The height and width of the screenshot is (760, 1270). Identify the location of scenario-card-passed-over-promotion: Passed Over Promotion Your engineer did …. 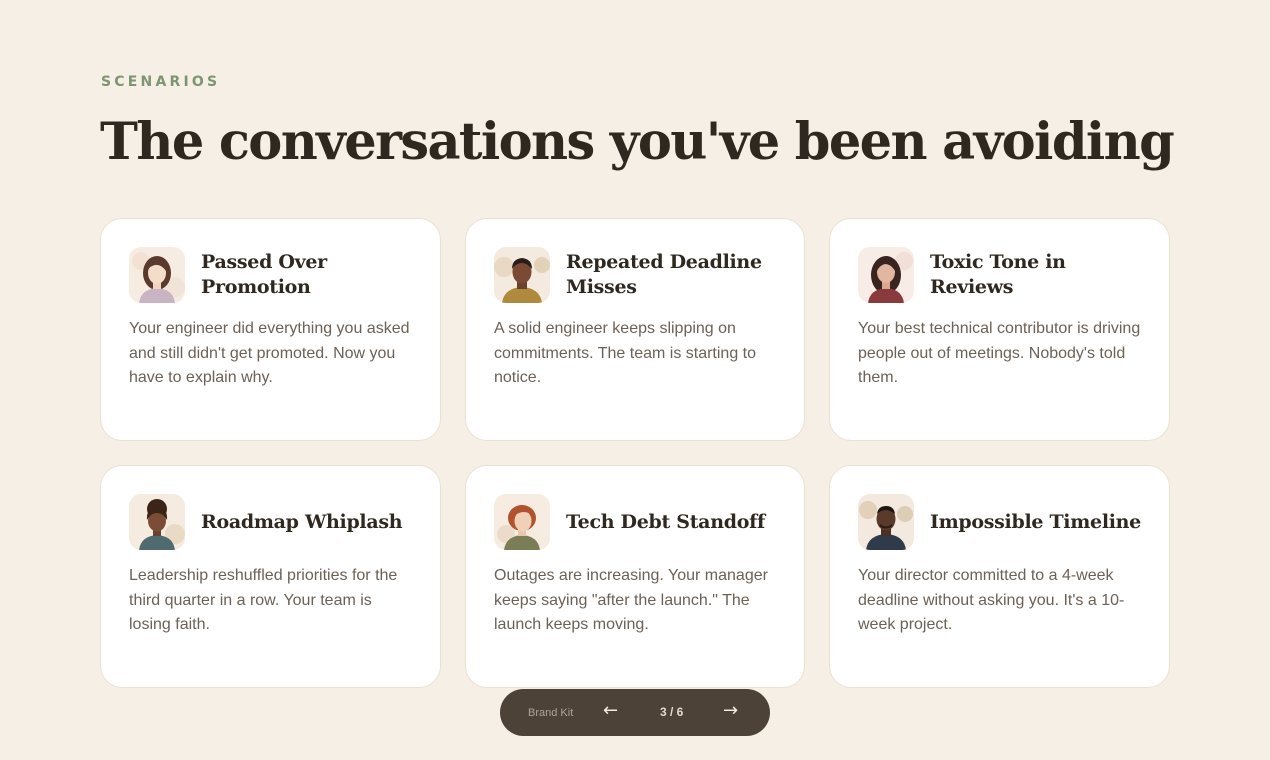
(270, 329).